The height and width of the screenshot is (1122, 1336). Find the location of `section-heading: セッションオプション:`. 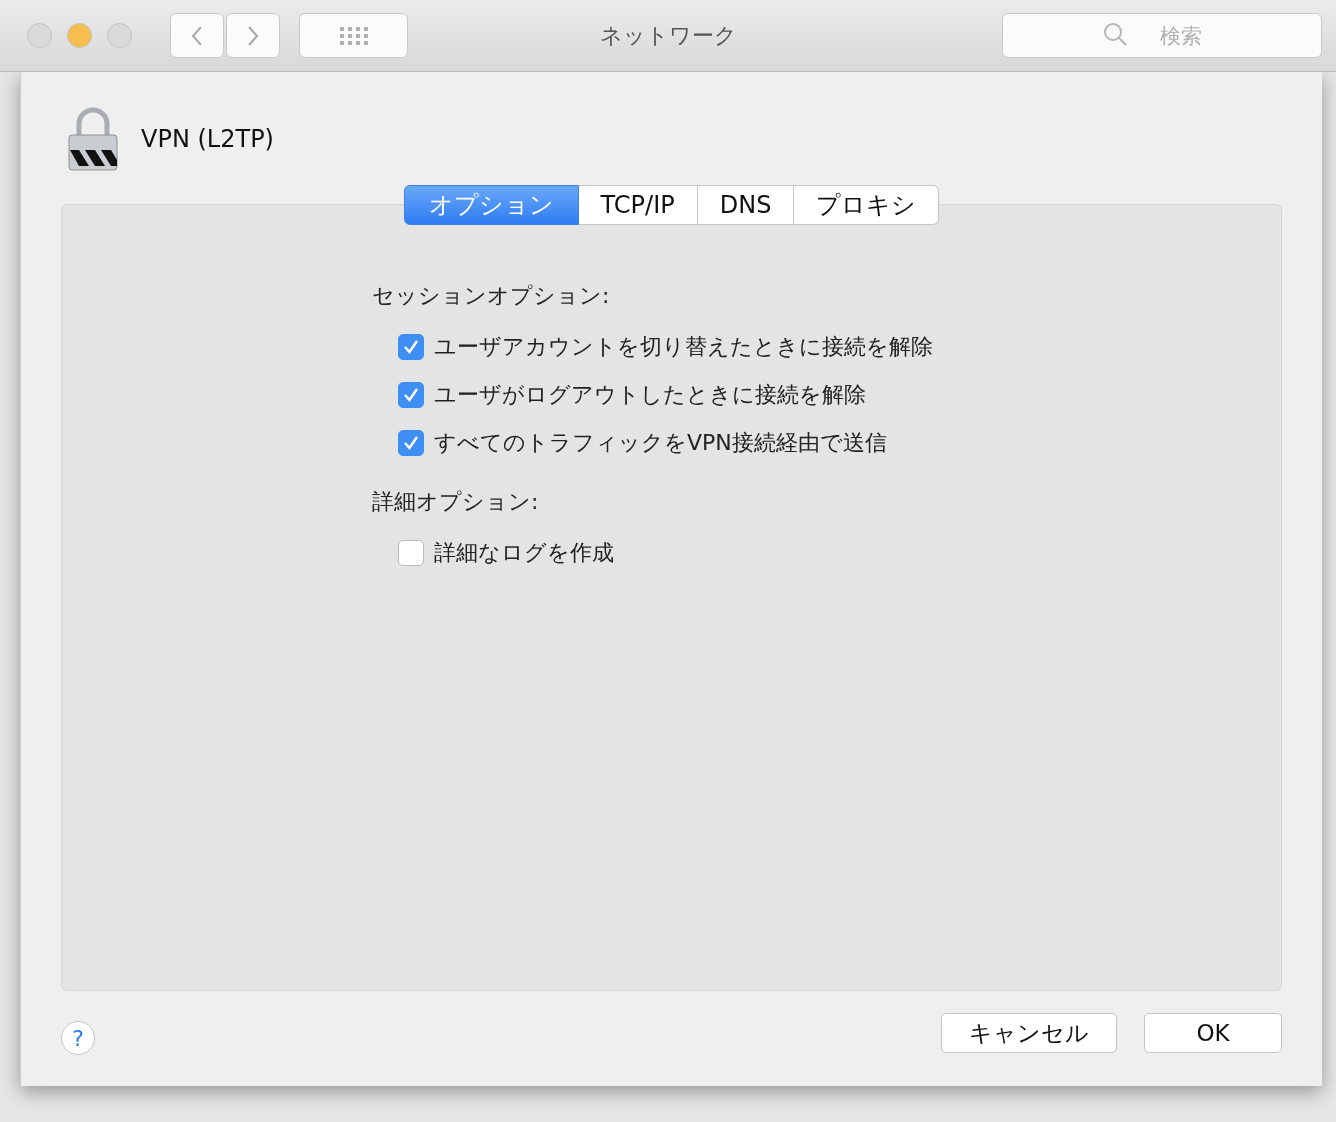

section-heading: セッションオプション: is located at coordinates (491, 296).